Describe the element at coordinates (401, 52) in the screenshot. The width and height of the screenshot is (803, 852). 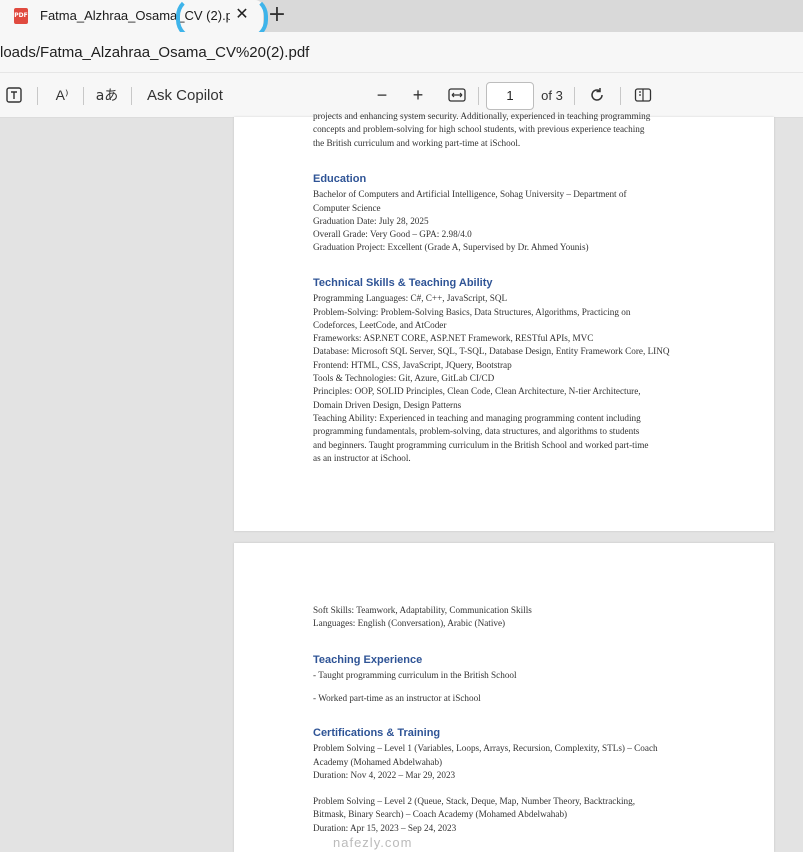
I see `address-bar: loads/Fatma_Alzahraa_Osama_CV%20(2).pdf` at that location.